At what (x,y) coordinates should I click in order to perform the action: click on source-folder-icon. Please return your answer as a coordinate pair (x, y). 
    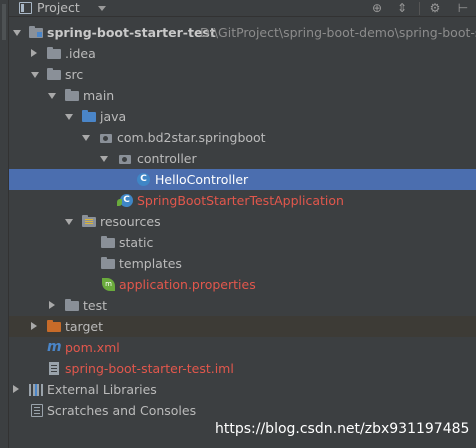
    Looking at the image, I should click on (89, 116).